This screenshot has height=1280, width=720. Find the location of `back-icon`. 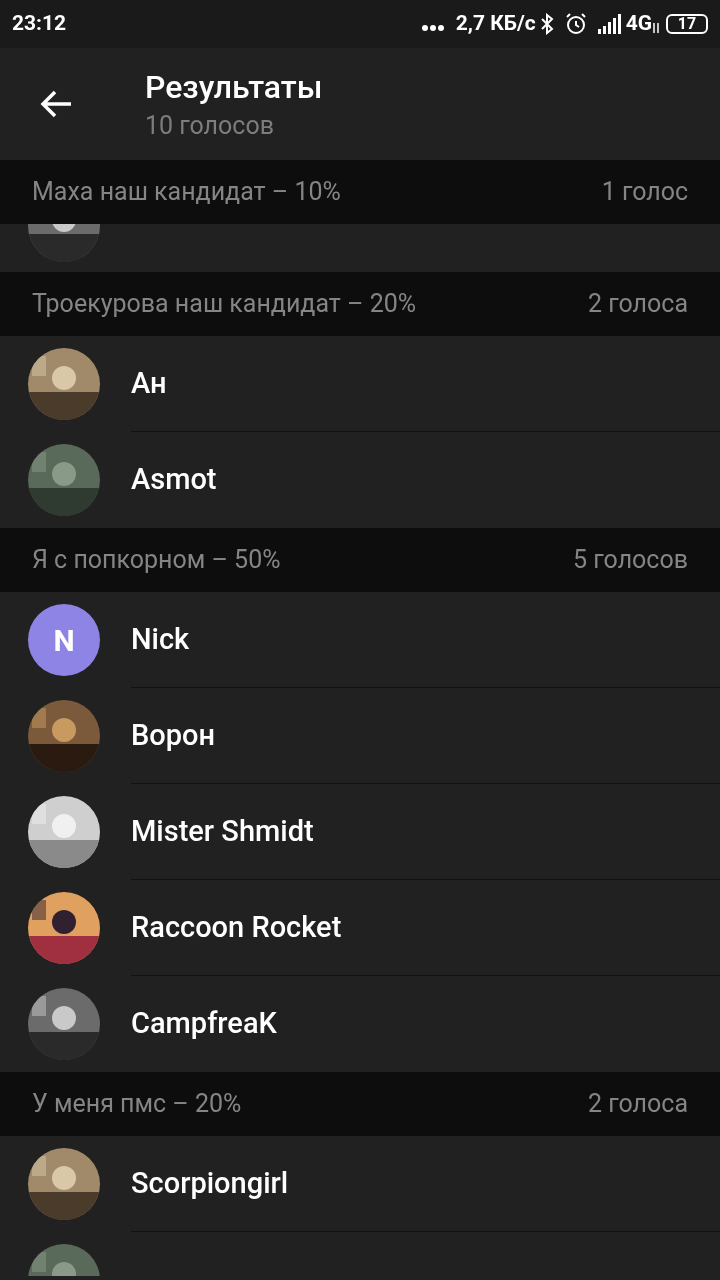

back-icon is located at coordinates (56, 104).